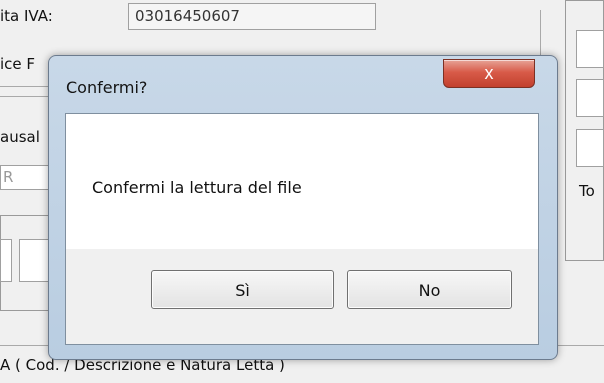  What do you see at coordinates (20, 137) in the screenshot?
I see `reason-label: ausal` at bounding box center [20, 137].